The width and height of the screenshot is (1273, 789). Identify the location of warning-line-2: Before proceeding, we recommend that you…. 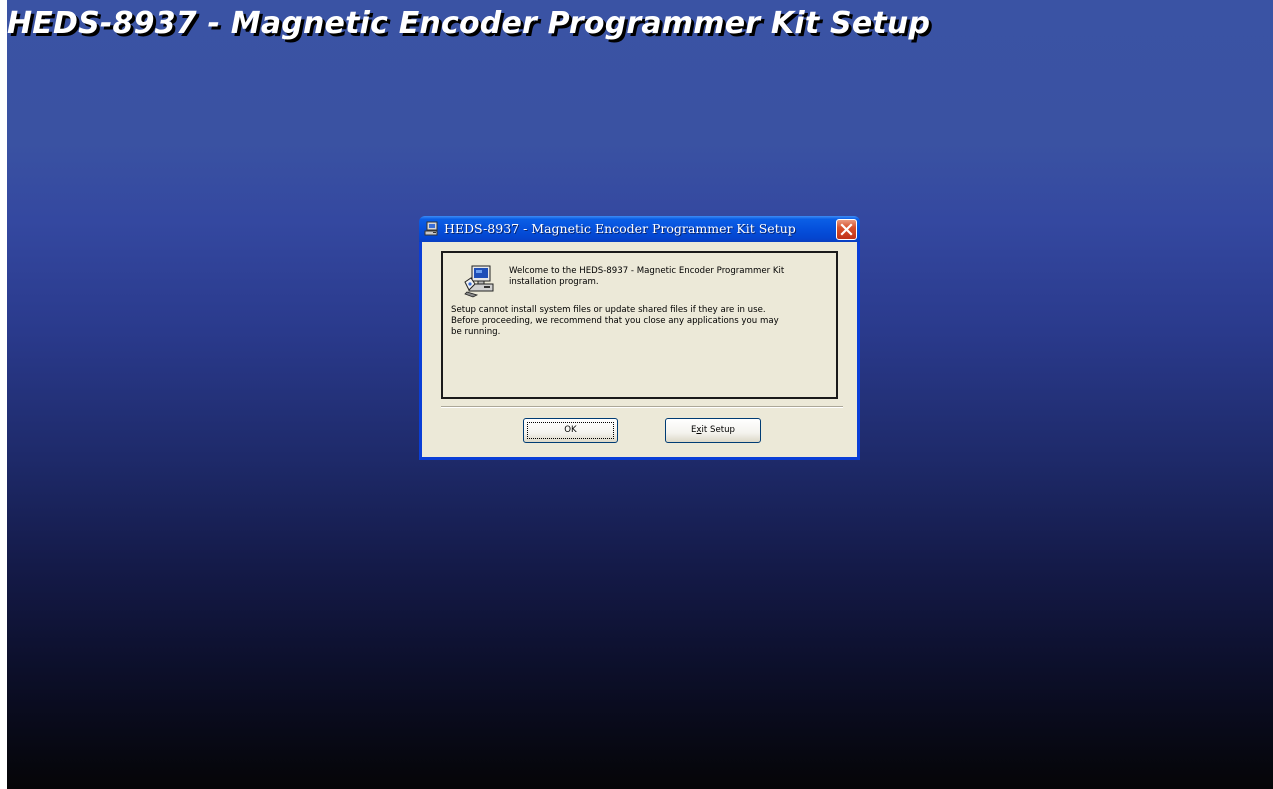
(615, 321).